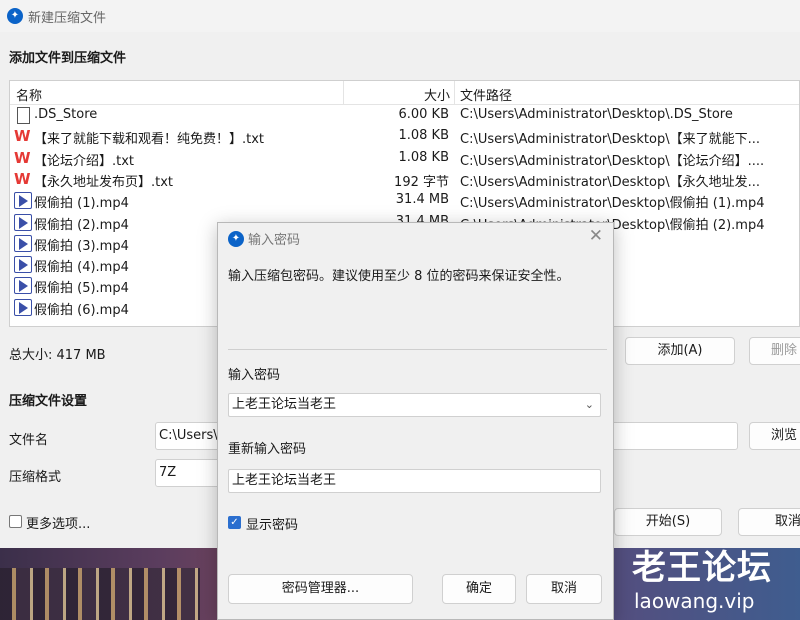 Image resolution: width=800 pixels, height=620 pixels. I want to click on dialog-logo-icon: ✦, so click(236, 239).